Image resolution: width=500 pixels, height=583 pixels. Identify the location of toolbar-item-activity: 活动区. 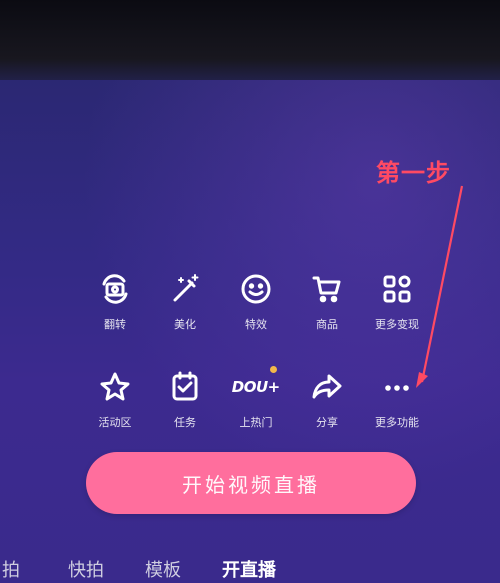
(115, 399).